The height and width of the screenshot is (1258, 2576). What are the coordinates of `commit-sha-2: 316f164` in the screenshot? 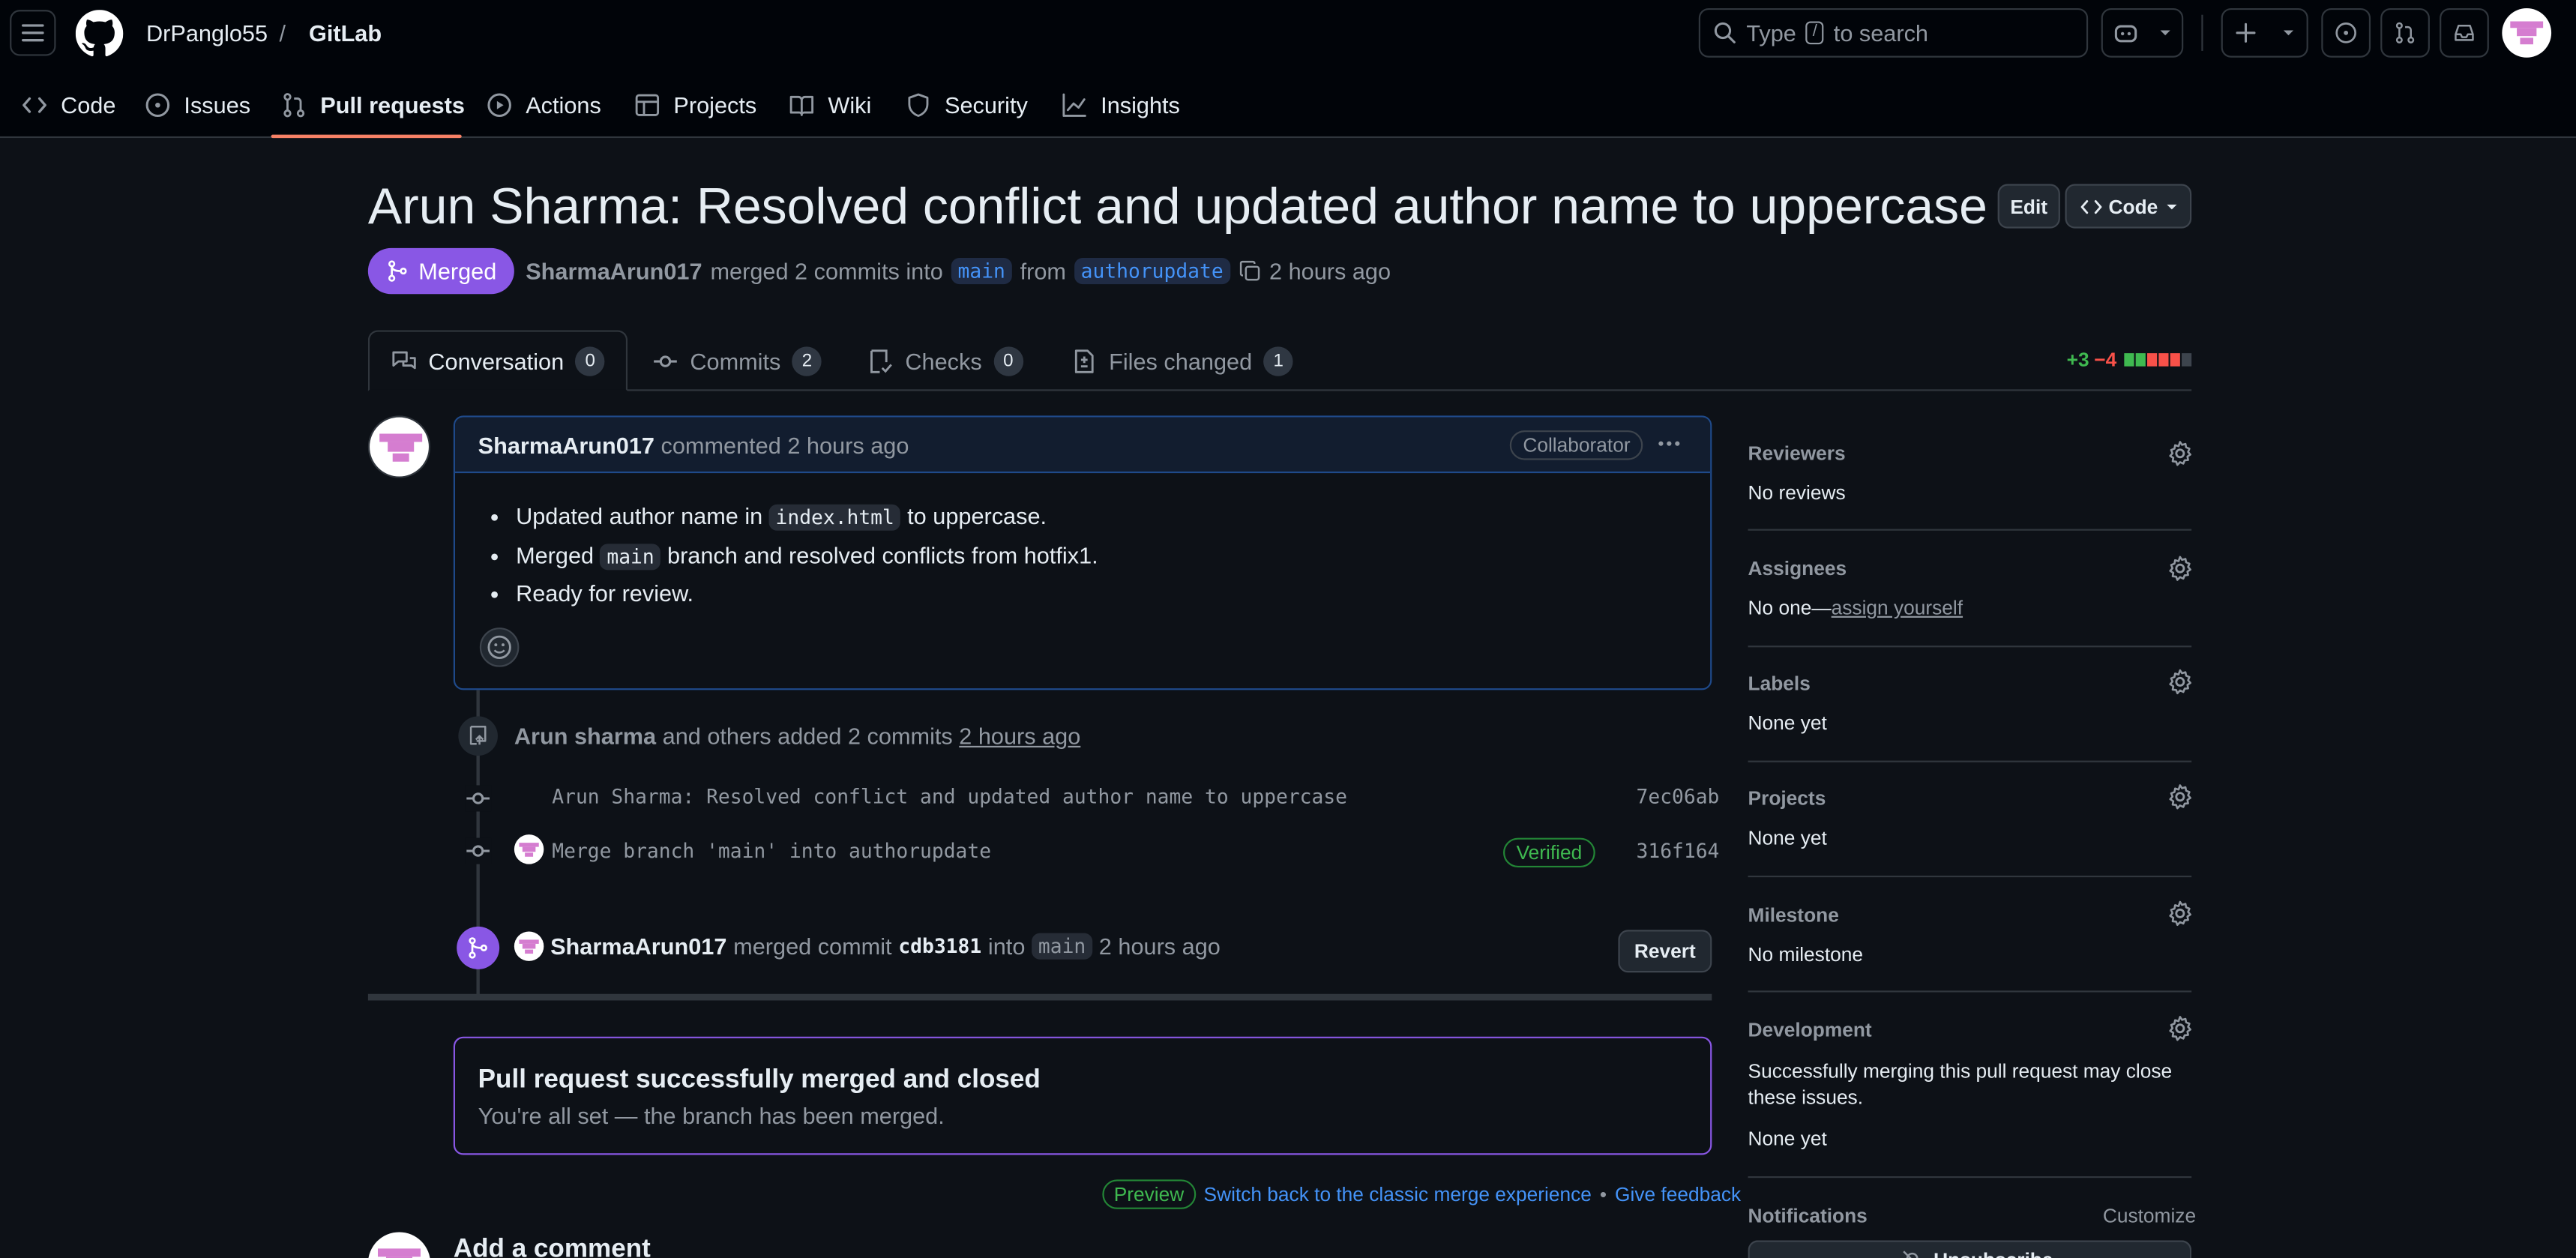 It's located at (1678, 851).